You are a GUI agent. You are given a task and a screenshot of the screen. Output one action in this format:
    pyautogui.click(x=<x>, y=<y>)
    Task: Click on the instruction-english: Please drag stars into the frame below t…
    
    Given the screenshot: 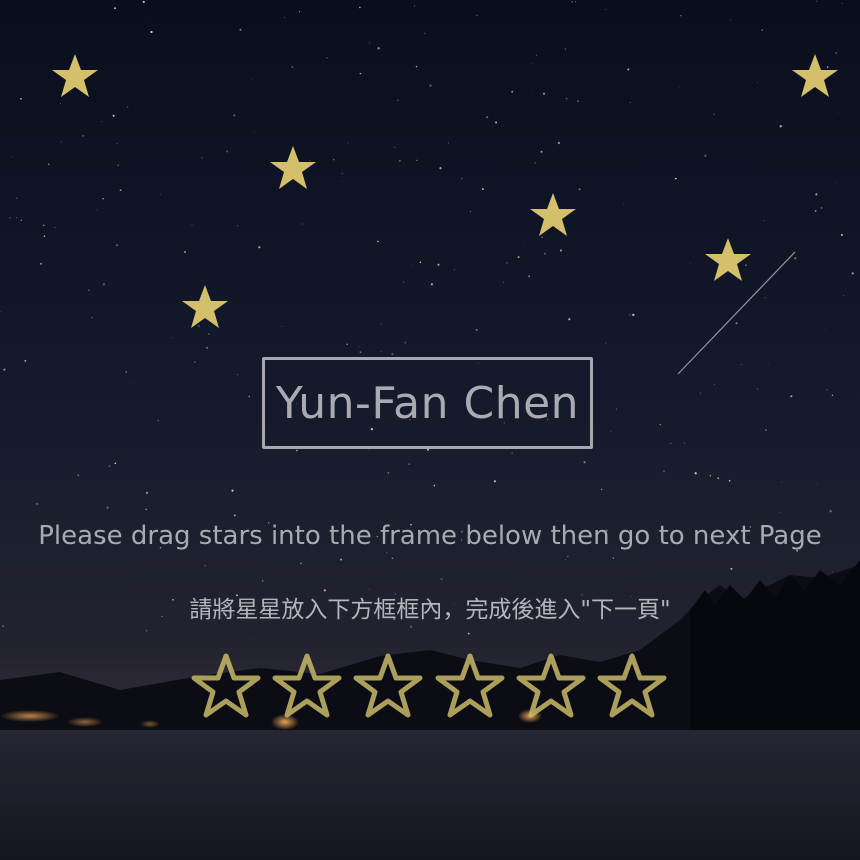 What is the action you would take?
    pyautogui.click(x=430, y=536)
    